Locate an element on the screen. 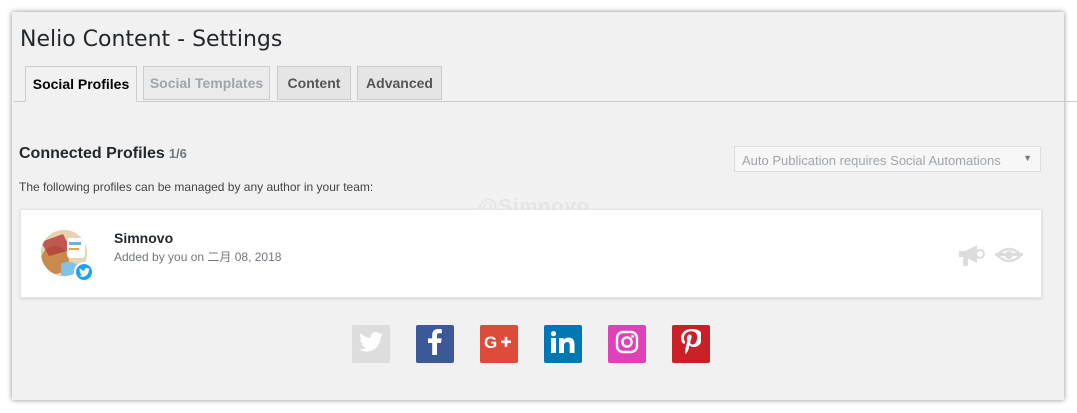  chevron-down-icon: ▼ is located at coordinates (1027, 158).